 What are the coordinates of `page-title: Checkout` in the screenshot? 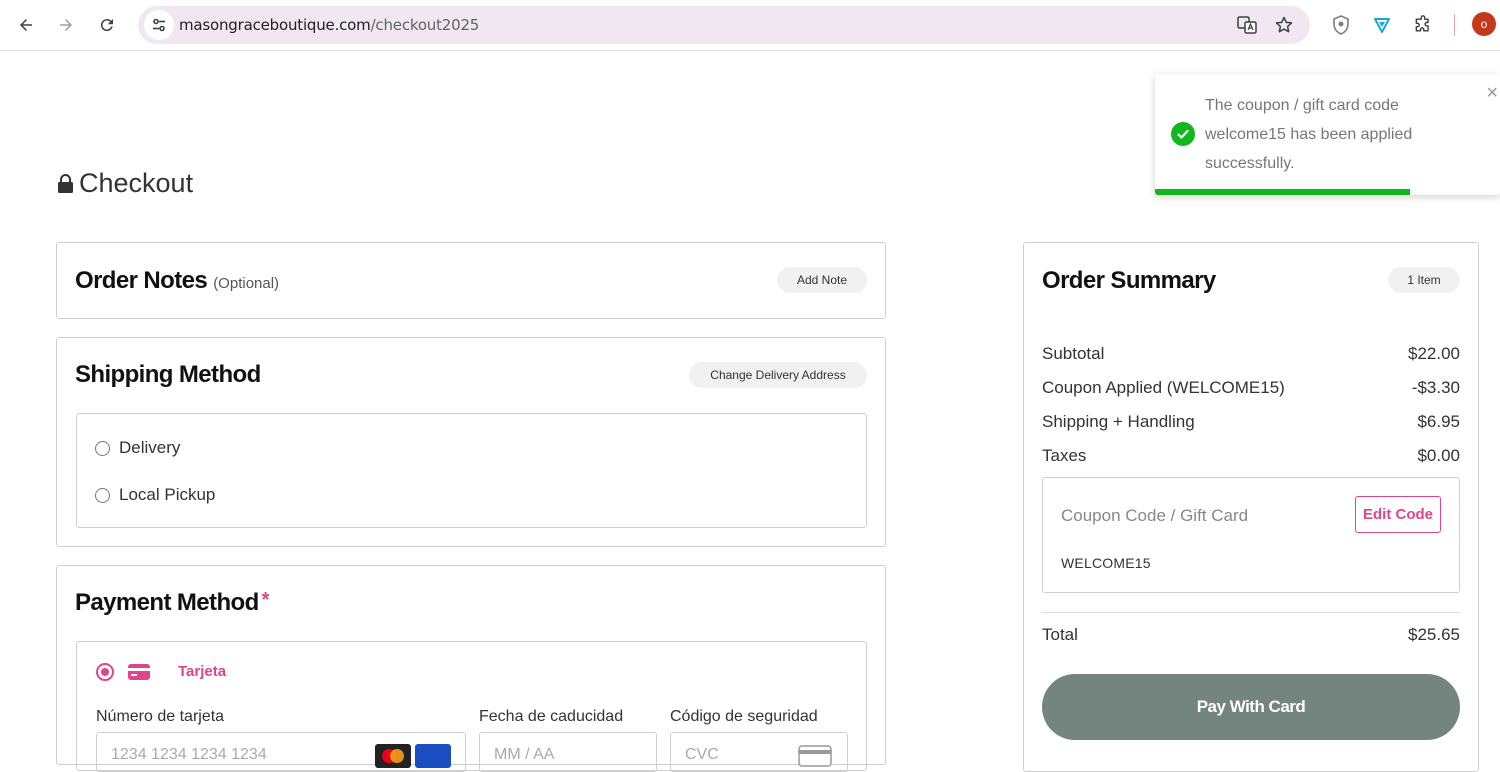 It's located at (125, 183).